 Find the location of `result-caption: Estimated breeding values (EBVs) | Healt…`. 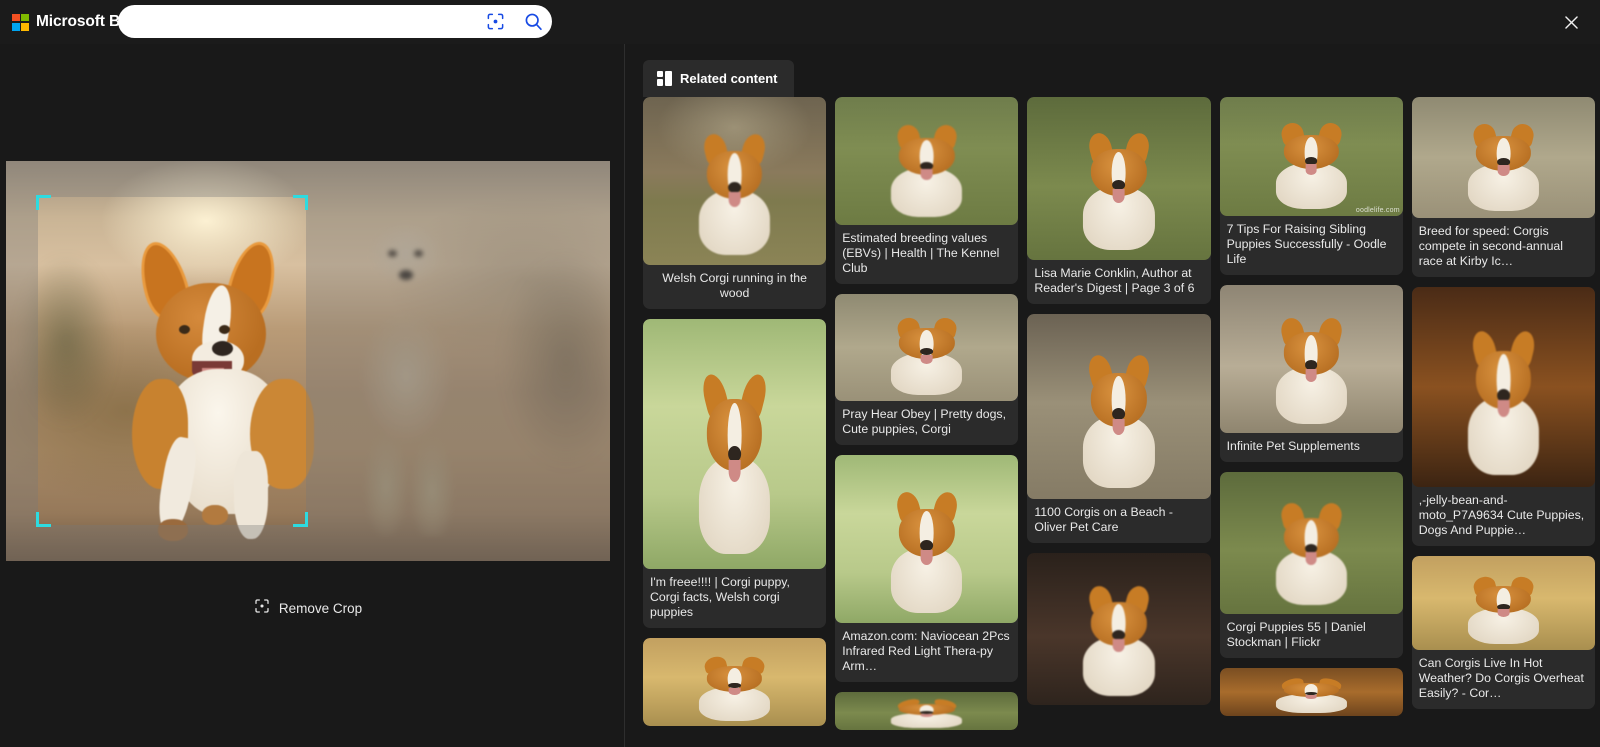

result-caption: Estimated breeding values (EBVs) | Healt… is located at coordinates (926, 254).